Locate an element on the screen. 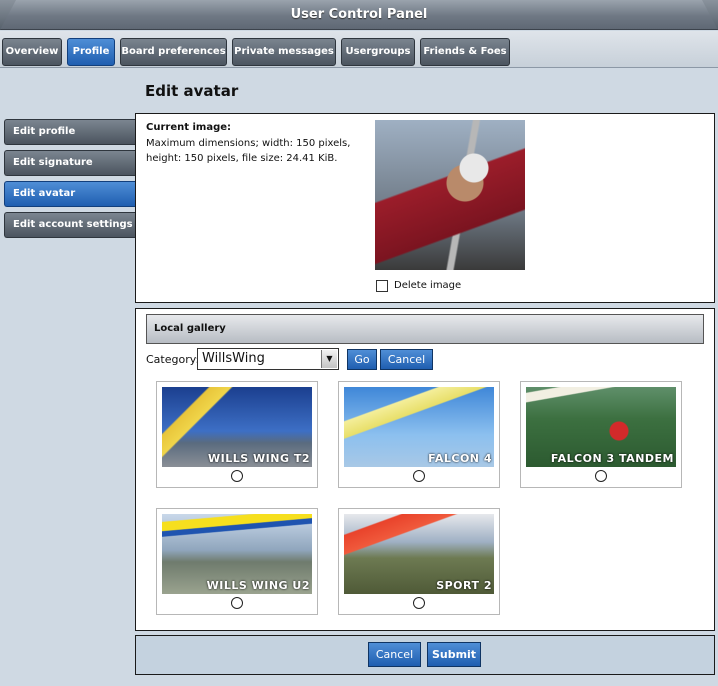  avatar-image is located at coordinates (450, 195).